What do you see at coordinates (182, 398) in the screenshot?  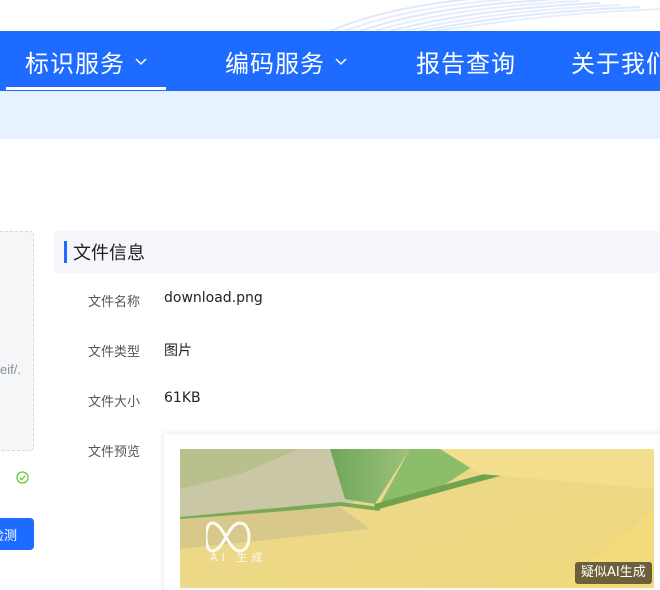 I see `file-size-value: 61KB` at bounding box center [182, 398].